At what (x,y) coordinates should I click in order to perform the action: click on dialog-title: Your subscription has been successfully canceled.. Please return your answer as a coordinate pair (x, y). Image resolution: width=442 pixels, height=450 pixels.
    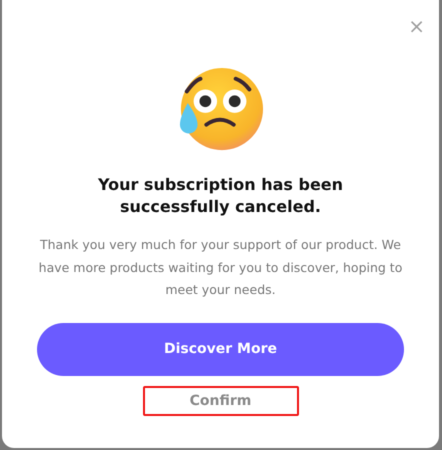
    Looking at the image, I should click on (220, 196).